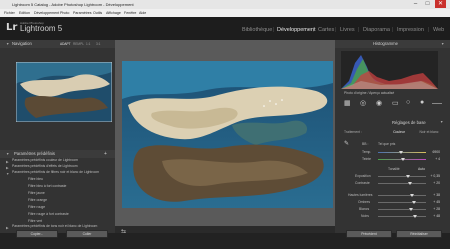 Image resolution: width=450 pixels, height=249 pixels. Describe the element at coordinates (35, 221) in the screenshot. I see `preset-item: Filtre vert` at that location.